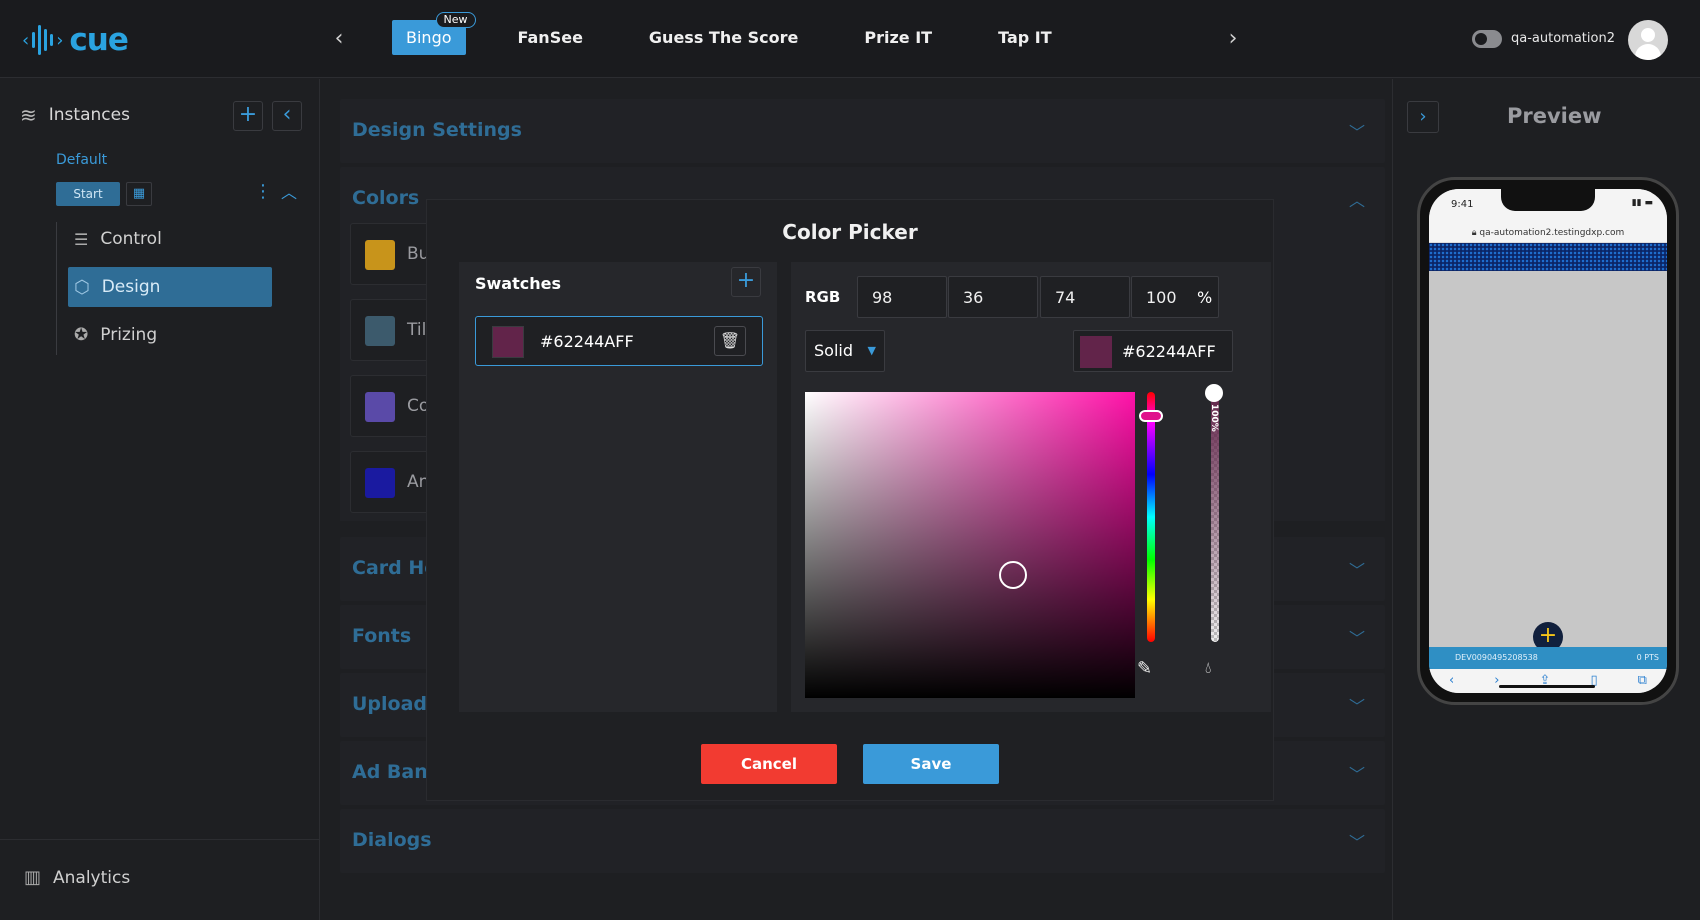 This screenshot has width=1700, height=920. I want to click on phone-browser-nav: ‹ › ⇪ ▯ ⧉, so click(1548, 681).